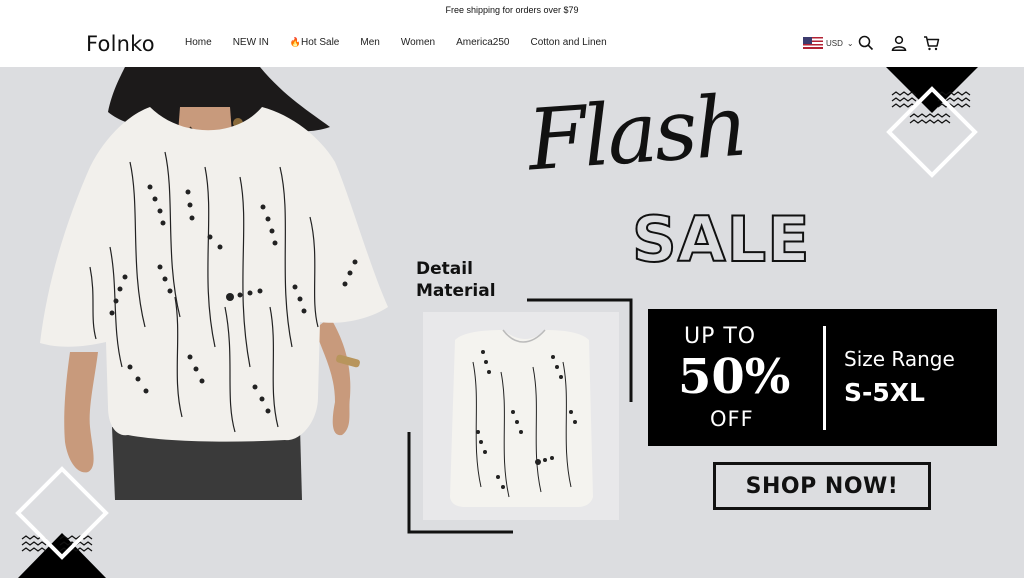 Image resolution: width=1024 pixels, height=578 pixels. What do you see at coordinates (369, 42) in the screenshot?
I see `nav-item-men: Men` at bounding box center [369, 42].